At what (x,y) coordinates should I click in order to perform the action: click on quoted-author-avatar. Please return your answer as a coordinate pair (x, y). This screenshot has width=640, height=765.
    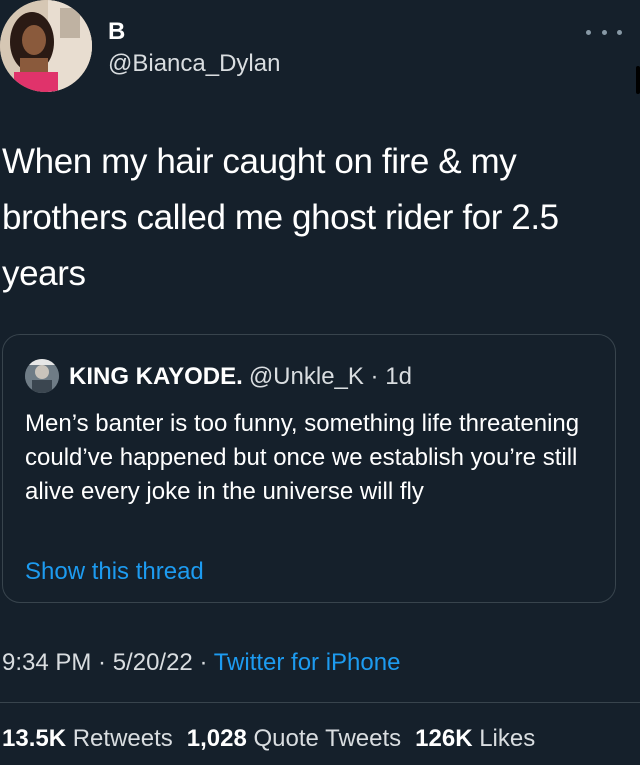
    Looking at the image, I should click on (42, 376).